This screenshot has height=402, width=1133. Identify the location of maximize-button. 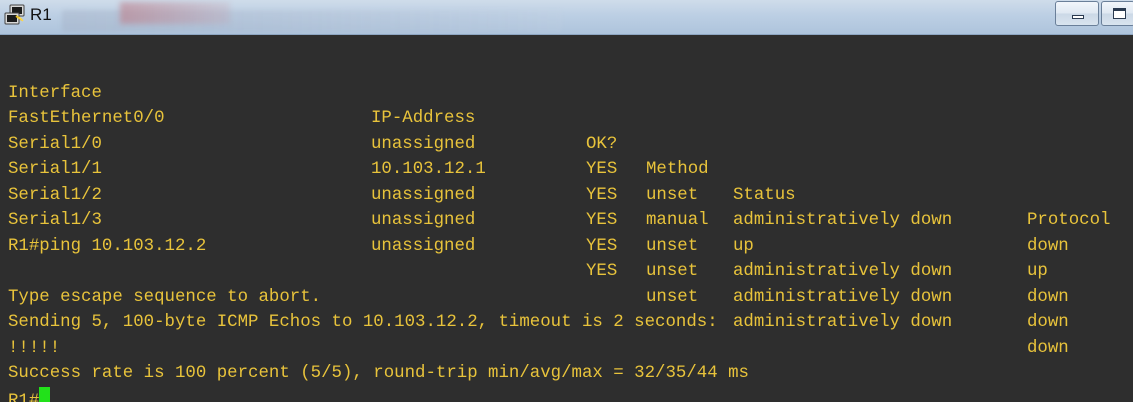
(1117, 13).